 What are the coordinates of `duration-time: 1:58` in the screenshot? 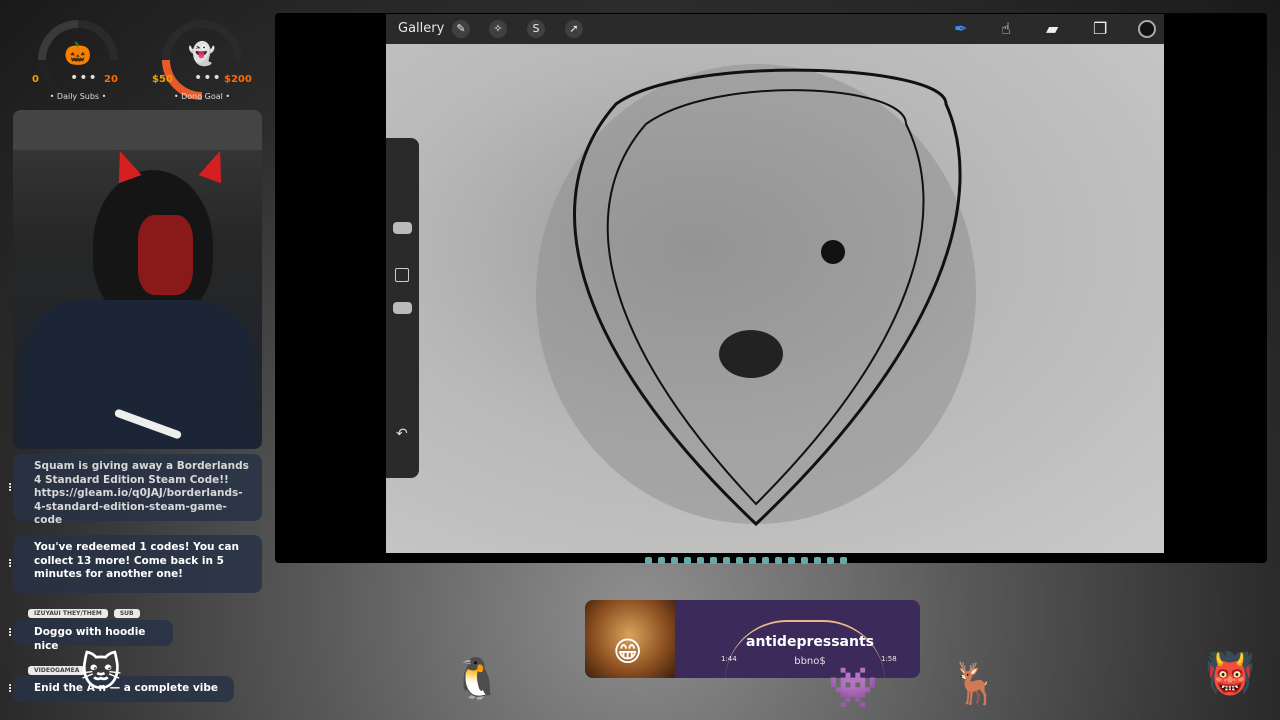 It's located at (889, 659).